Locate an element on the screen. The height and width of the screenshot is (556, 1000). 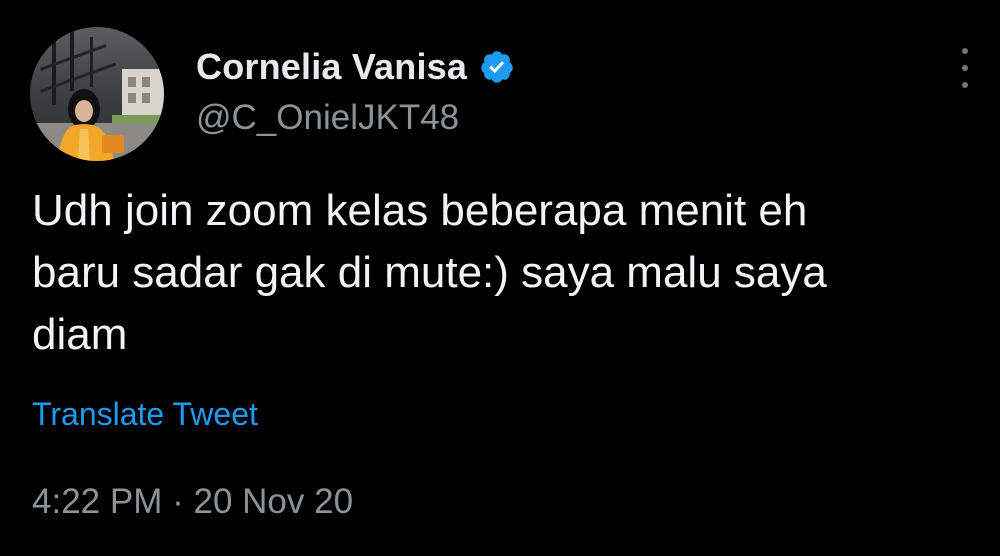
author-handle: @C_OnielJKT48 is located at coordinates (327, 118).